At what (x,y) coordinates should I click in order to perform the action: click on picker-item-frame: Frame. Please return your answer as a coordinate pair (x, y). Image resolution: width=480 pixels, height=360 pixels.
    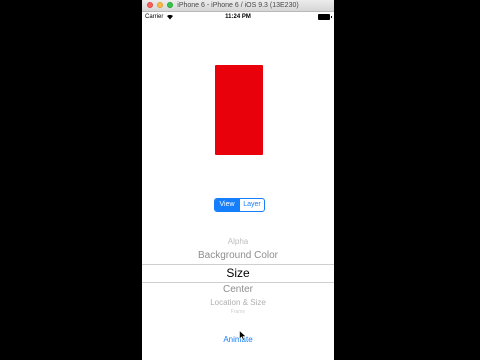
    Looking at the image, I should click on (238, 312).